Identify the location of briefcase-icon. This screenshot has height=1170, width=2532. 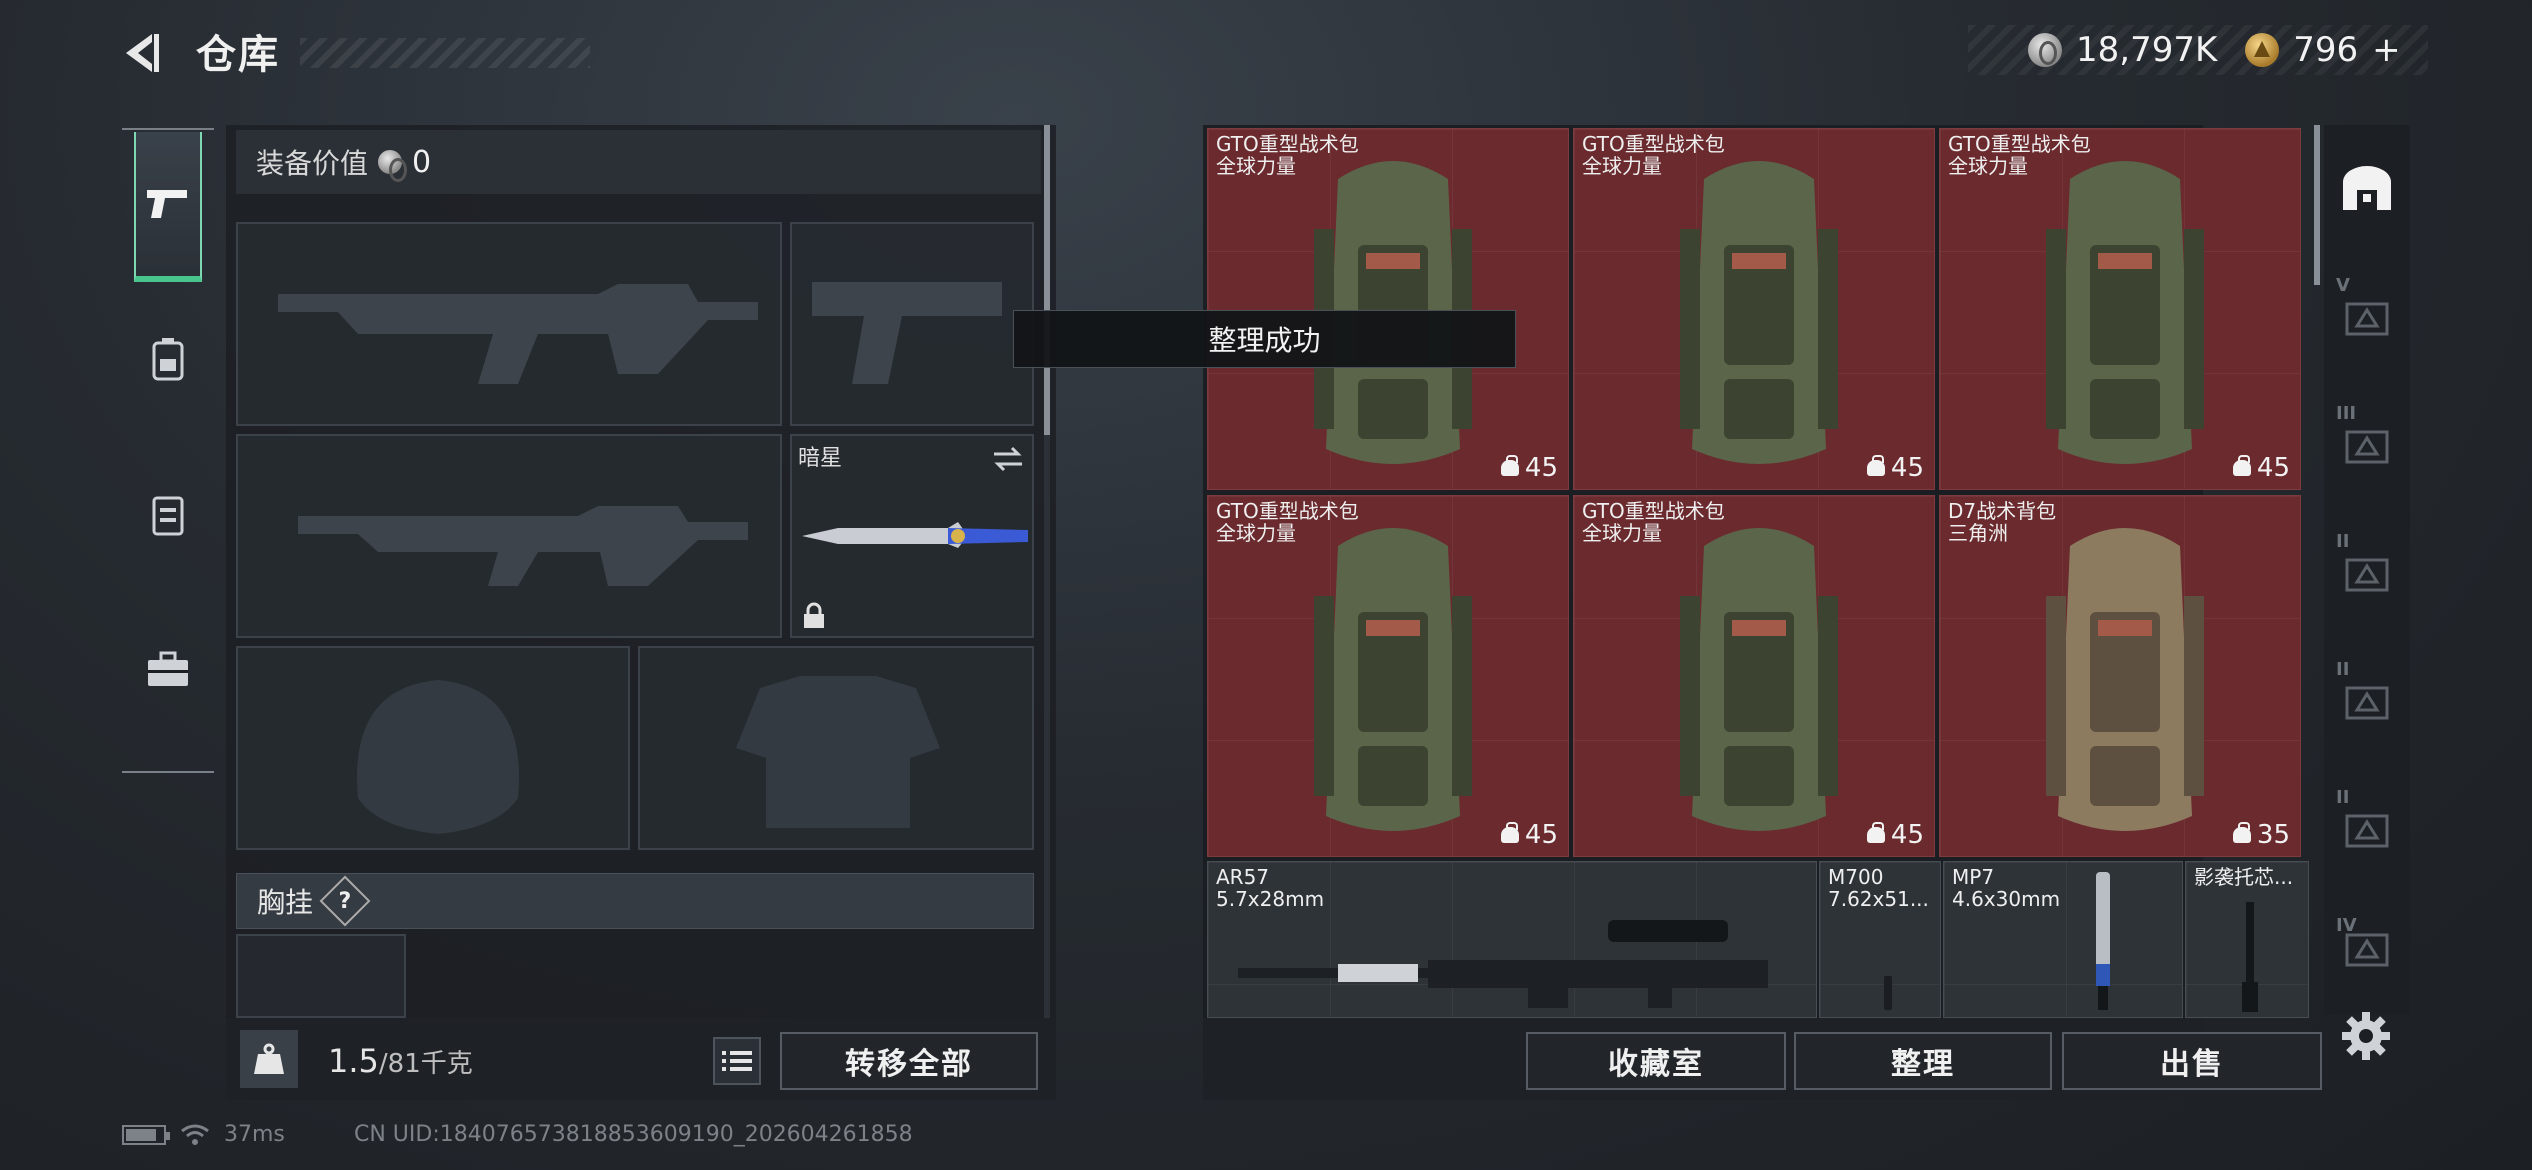
(168, 668).